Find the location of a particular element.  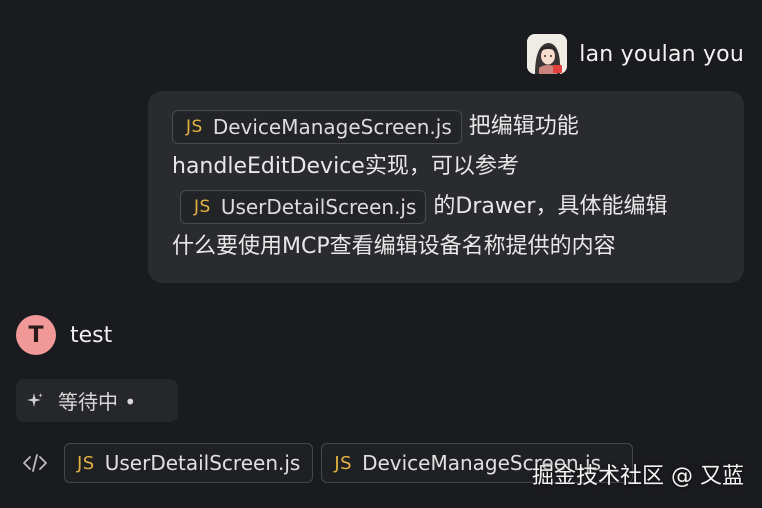

message-line-3: JS UserDetailScreen.js 的Drawer，具体能编辑 is located at coordinates (446, 207).